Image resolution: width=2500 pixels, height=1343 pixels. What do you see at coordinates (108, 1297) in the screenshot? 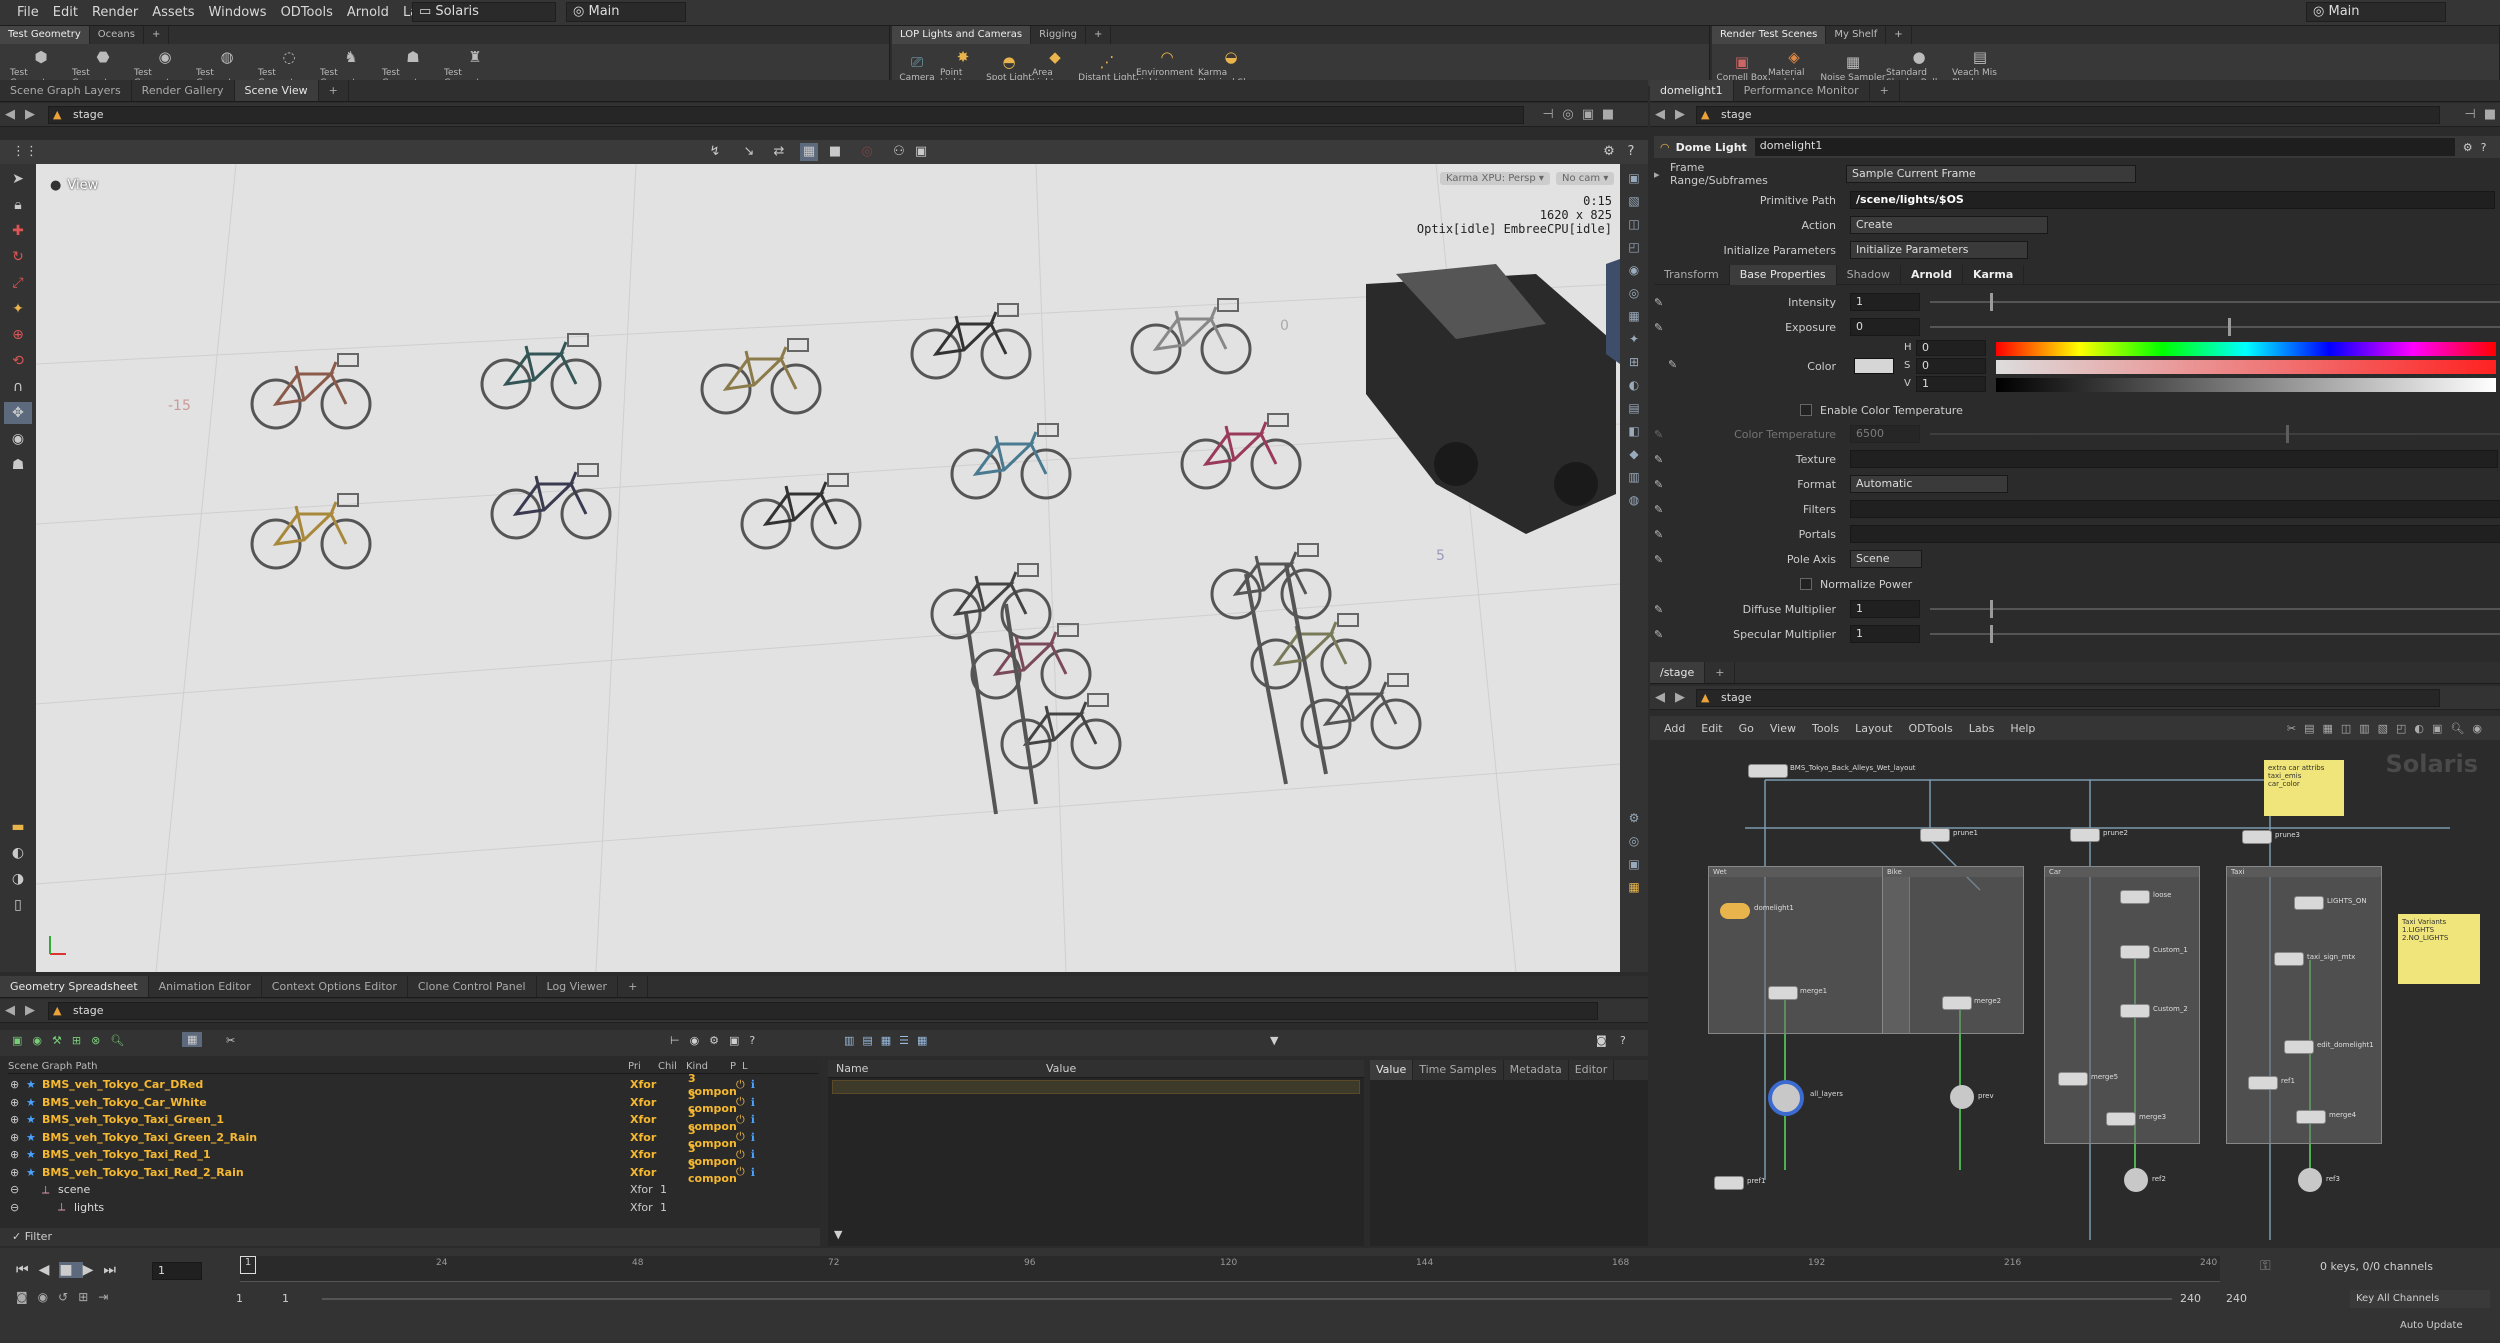
I see `step-icon: ⇥` at bounding box center [108, 1297].